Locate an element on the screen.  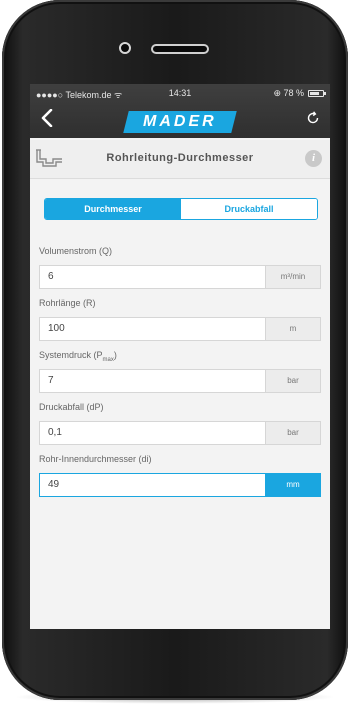
battery-fill is located at coordinates (315, 93).